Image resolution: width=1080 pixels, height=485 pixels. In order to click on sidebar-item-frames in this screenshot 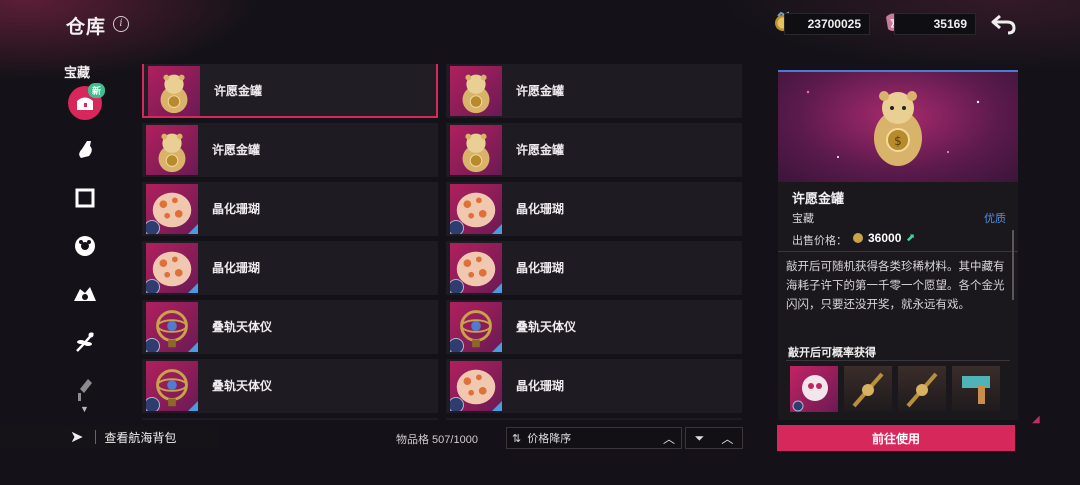, I will do `click(85, 198)`.